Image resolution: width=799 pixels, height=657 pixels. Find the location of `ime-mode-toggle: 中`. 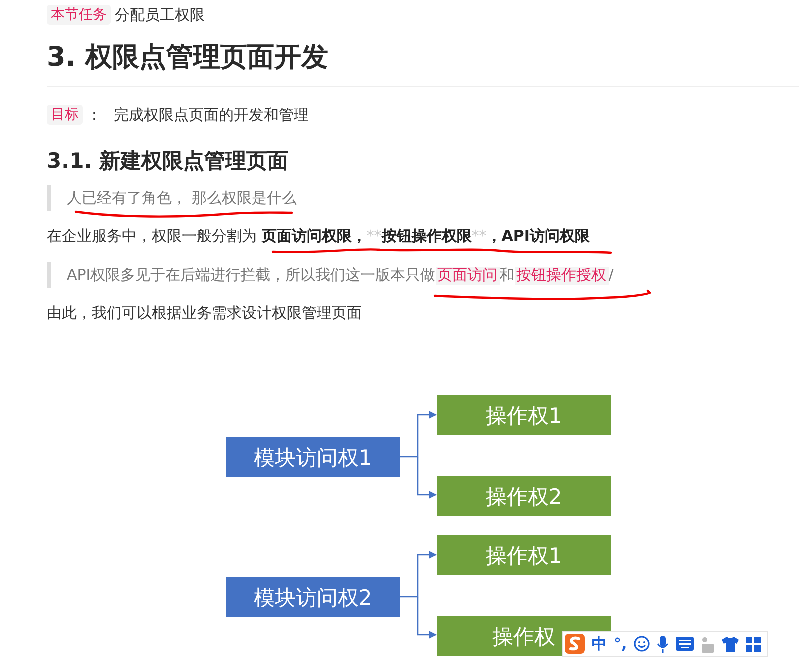

ime-mode-toggle: 中 is located at coordinates (599, 644).